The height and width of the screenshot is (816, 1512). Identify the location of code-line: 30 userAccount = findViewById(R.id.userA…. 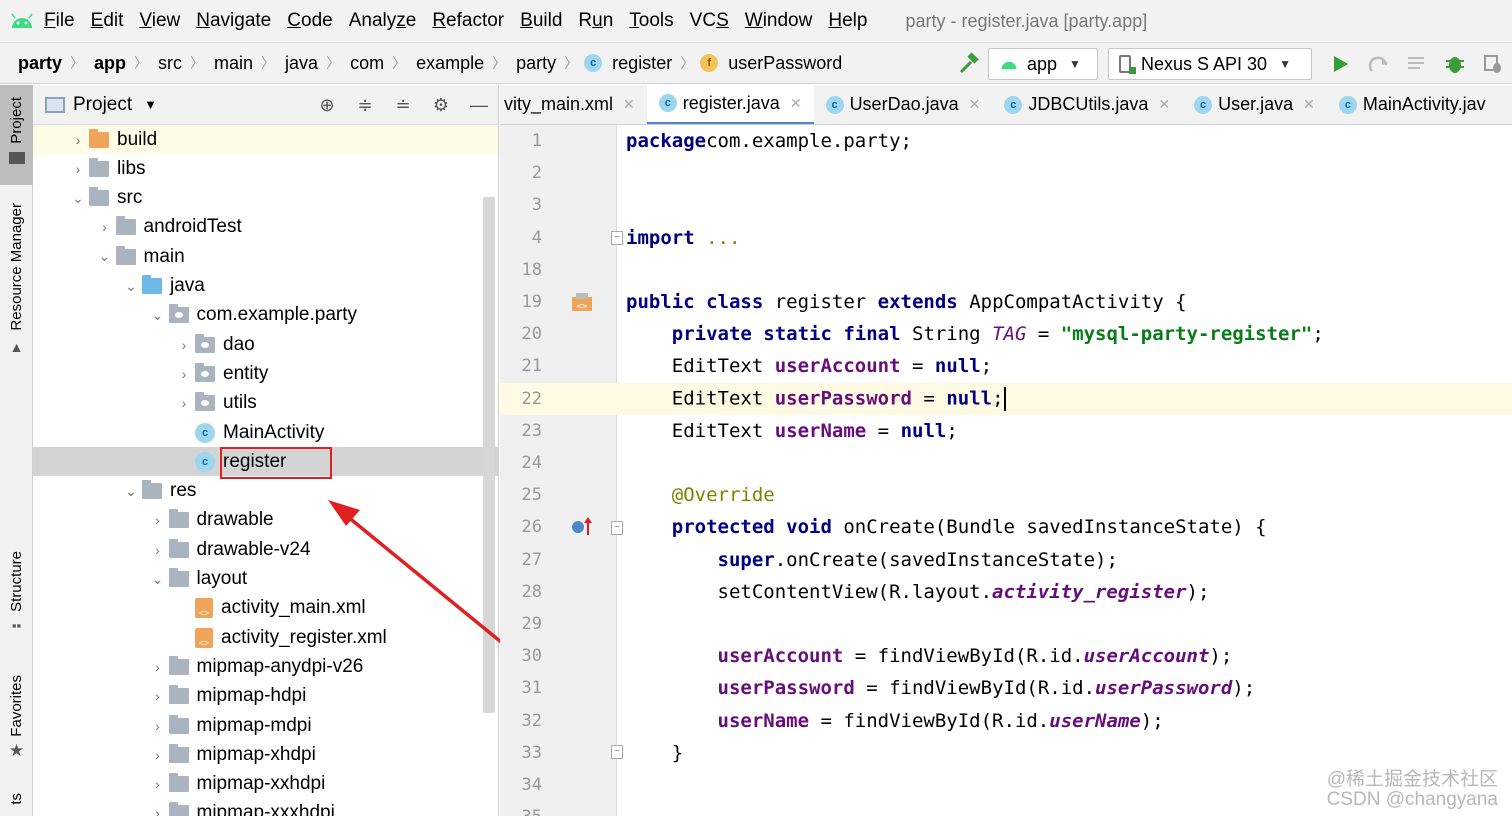
(1006, 656).